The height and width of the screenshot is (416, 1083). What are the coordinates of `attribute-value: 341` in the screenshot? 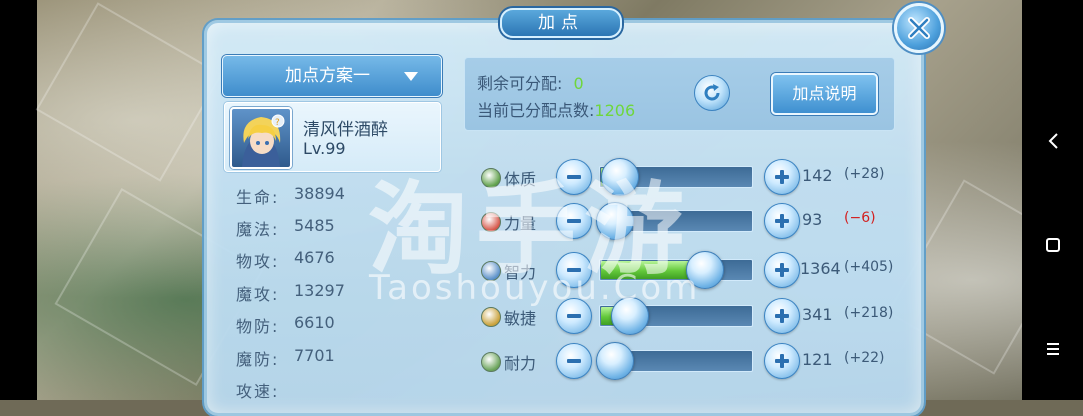 It's located at (817, 314).